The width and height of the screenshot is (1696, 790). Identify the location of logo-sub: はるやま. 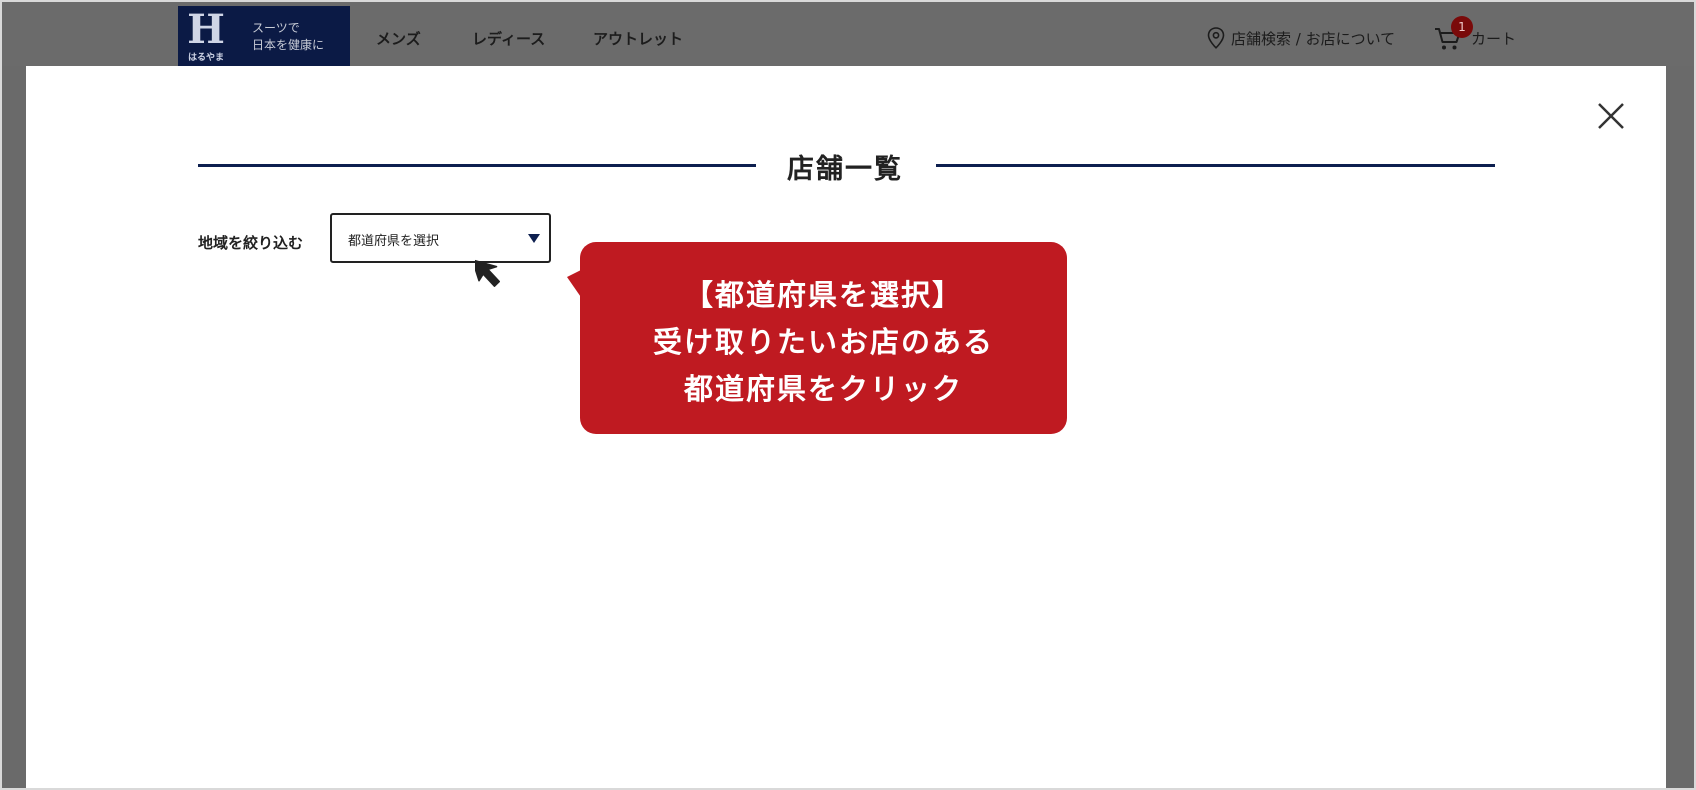
(205, 58).